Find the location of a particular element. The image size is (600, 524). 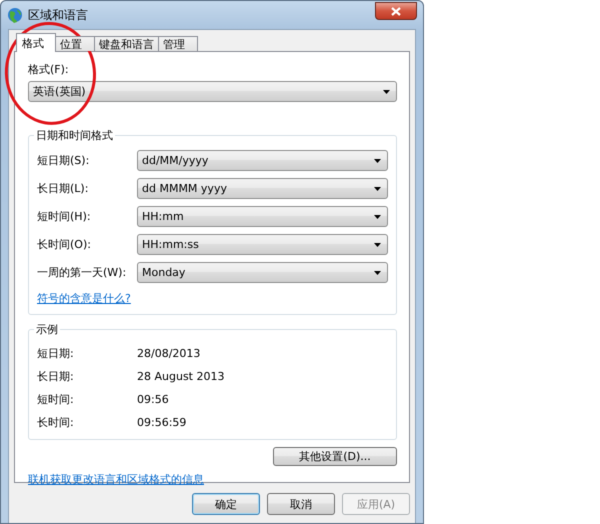

close-icon is located at coordinates (396, 11).